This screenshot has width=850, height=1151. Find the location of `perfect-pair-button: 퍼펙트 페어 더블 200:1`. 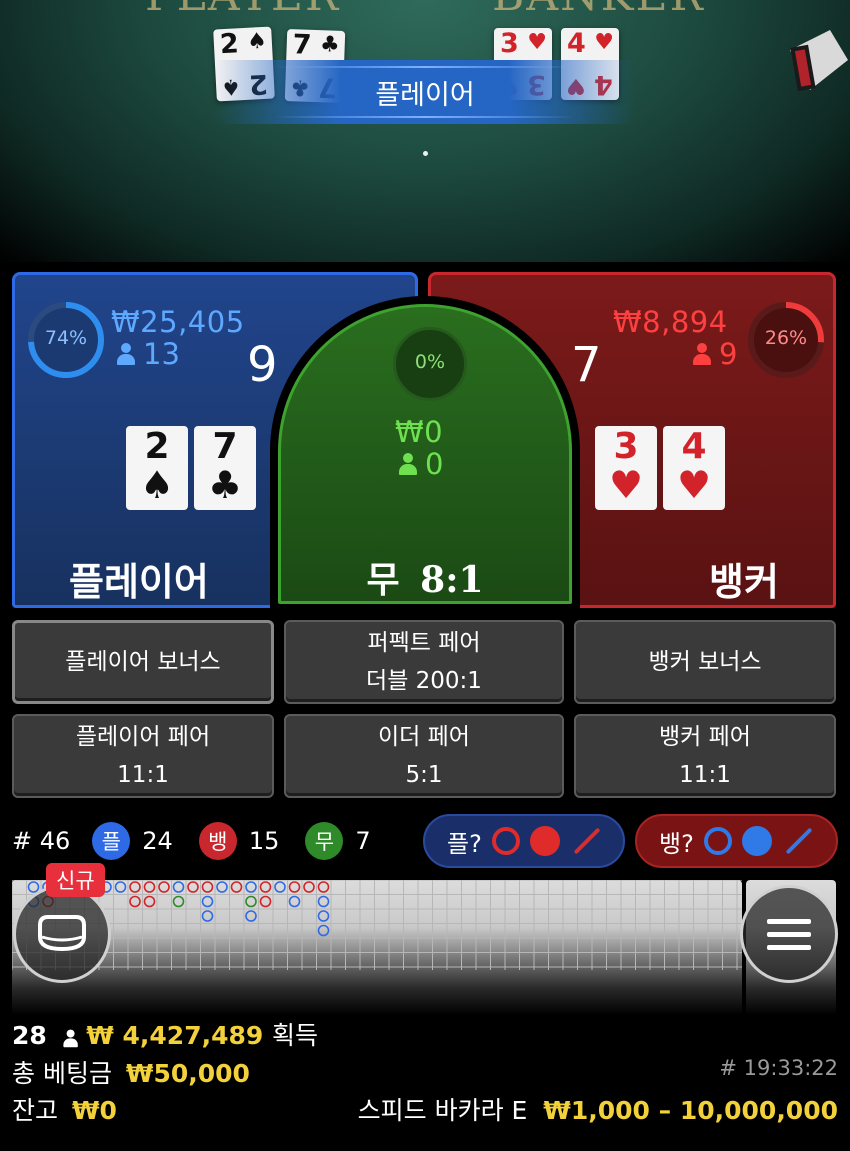

perfect-pair-button: 퍼펙트 페어 더블 200:1 is located at coordinates (424, 662).